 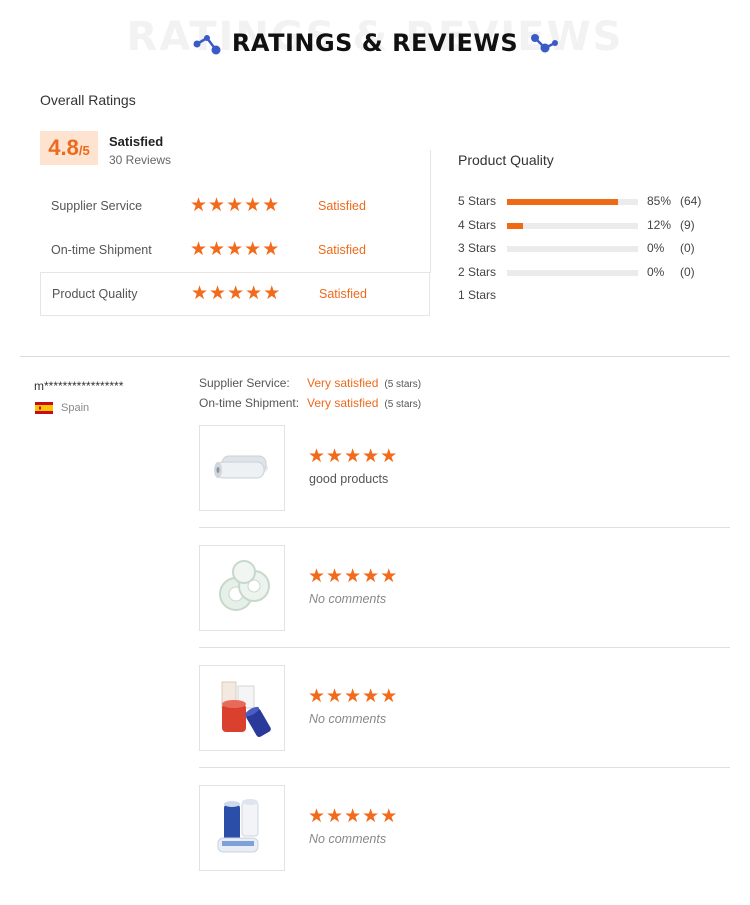 I want to click on section-separator, so click(x=375, y=356).